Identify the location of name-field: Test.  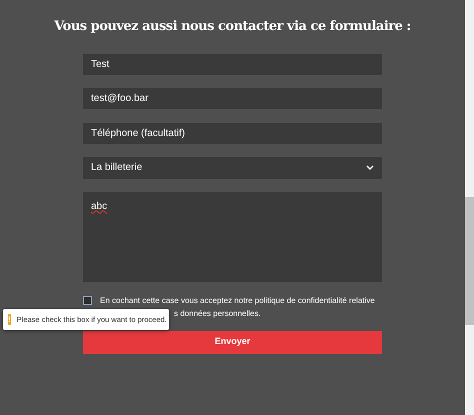
(232, 64).